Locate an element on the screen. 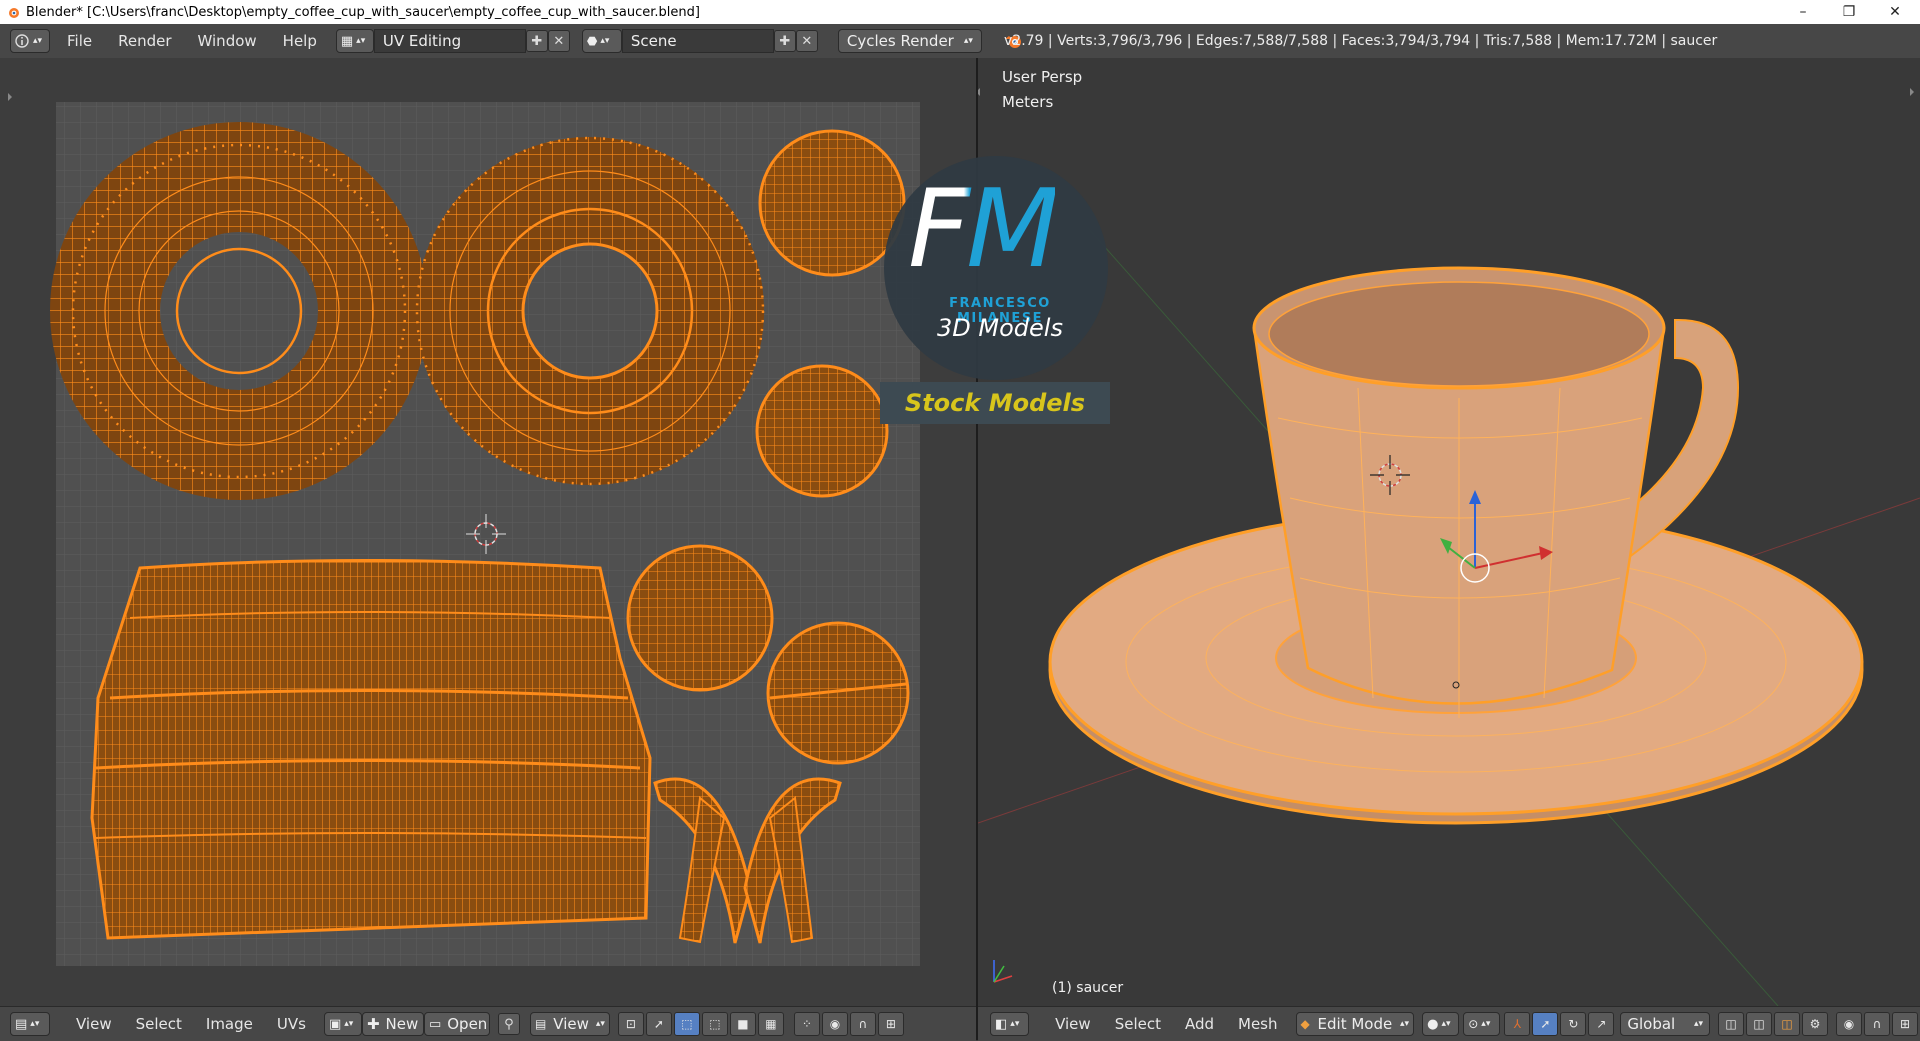  scale-manipulator: ↗ is located at coordinates (1601, 1024).